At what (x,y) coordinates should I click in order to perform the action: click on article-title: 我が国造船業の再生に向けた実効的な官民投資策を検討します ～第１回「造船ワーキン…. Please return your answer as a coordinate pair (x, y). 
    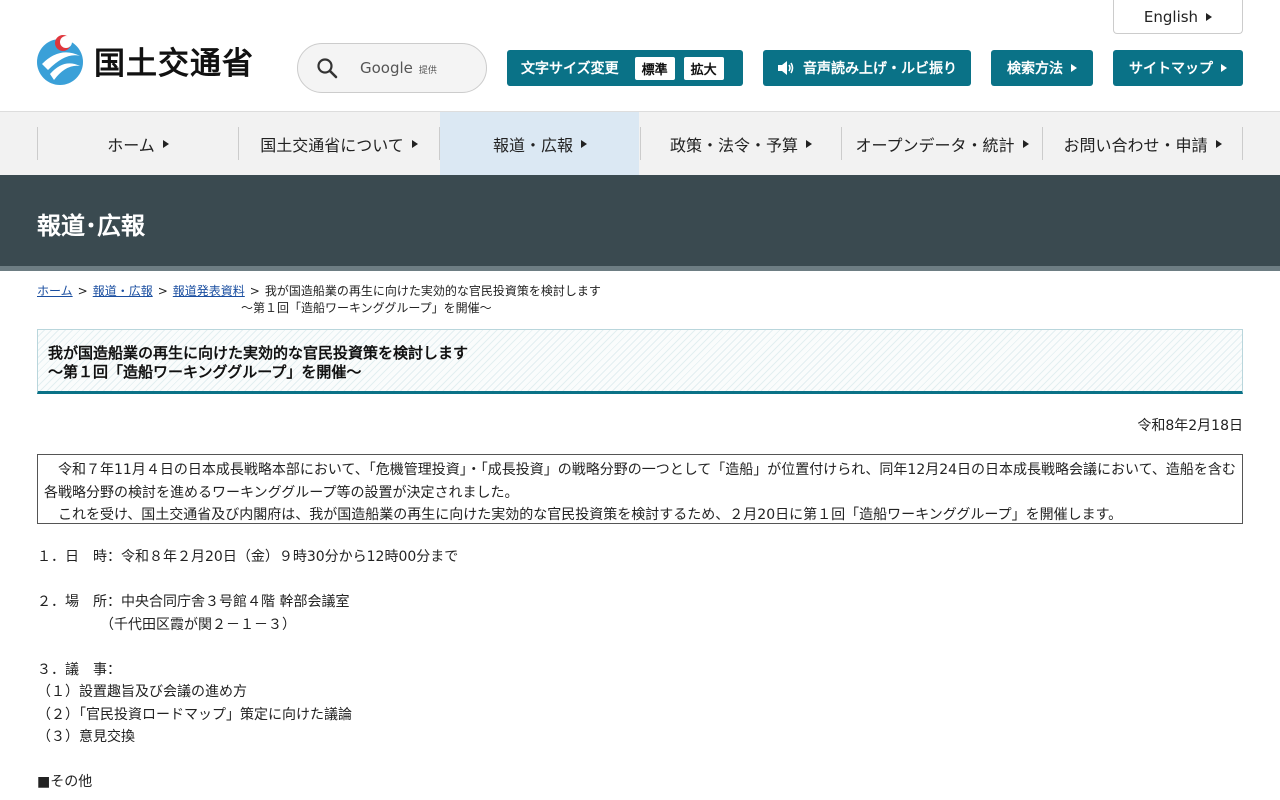
    Looking at the image, I should click on (640, 361).